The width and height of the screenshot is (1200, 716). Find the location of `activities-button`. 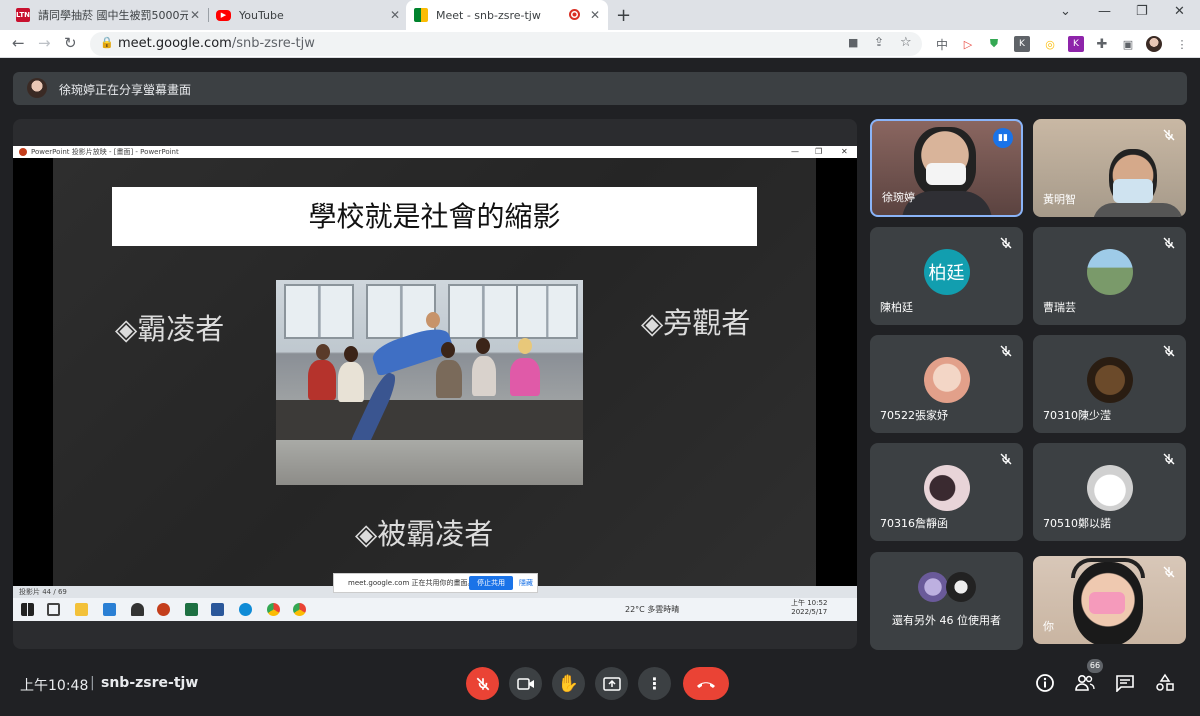

activities-button is located at coordinates (1165, 683).